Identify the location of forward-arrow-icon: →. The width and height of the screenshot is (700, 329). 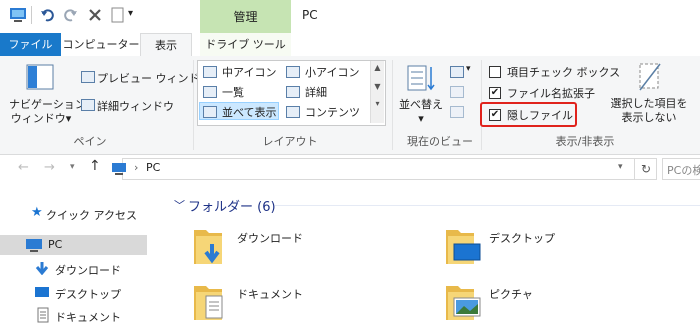
(49, 167).